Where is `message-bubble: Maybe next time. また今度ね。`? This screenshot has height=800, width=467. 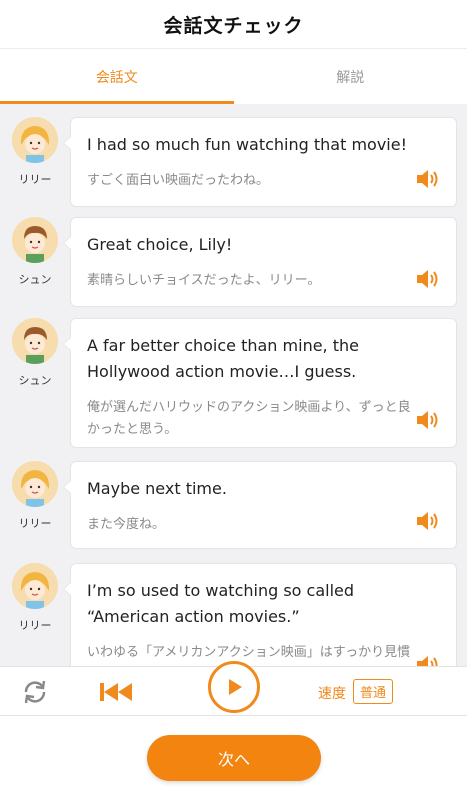 message-bubble: Maybe next time. また今度ね。 is located at coordinates (260, 505).